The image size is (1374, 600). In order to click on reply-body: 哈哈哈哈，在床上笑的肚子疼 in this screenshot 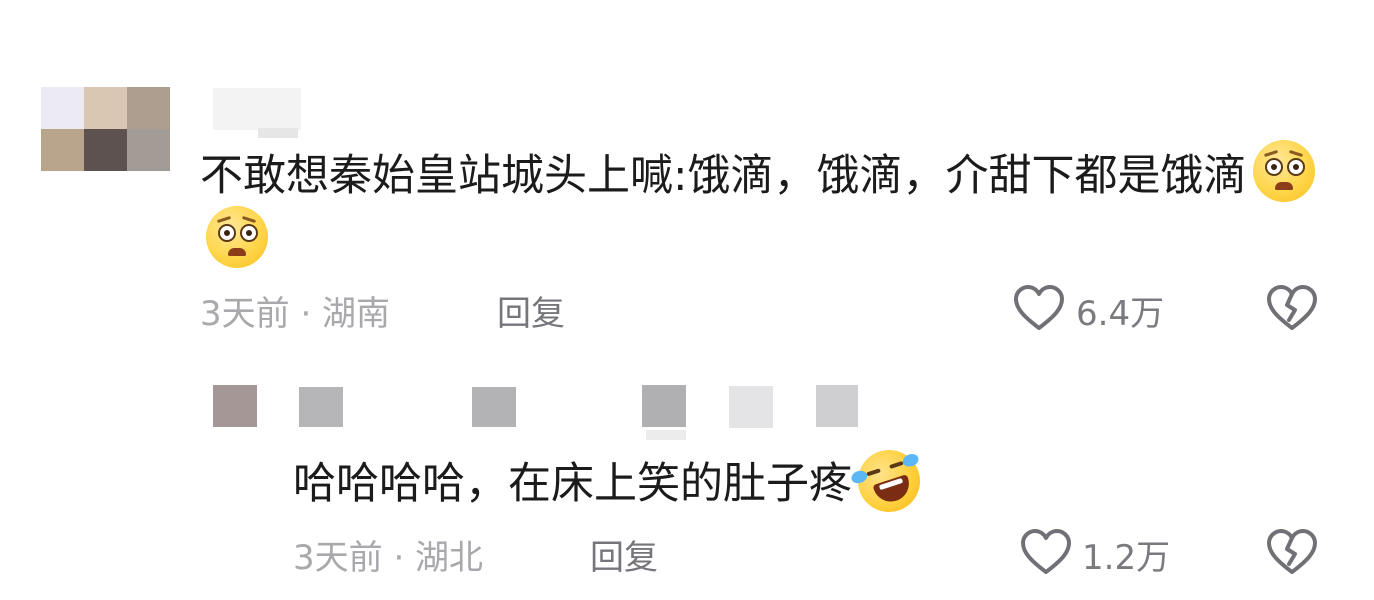, I will do `click(572, 484)`.